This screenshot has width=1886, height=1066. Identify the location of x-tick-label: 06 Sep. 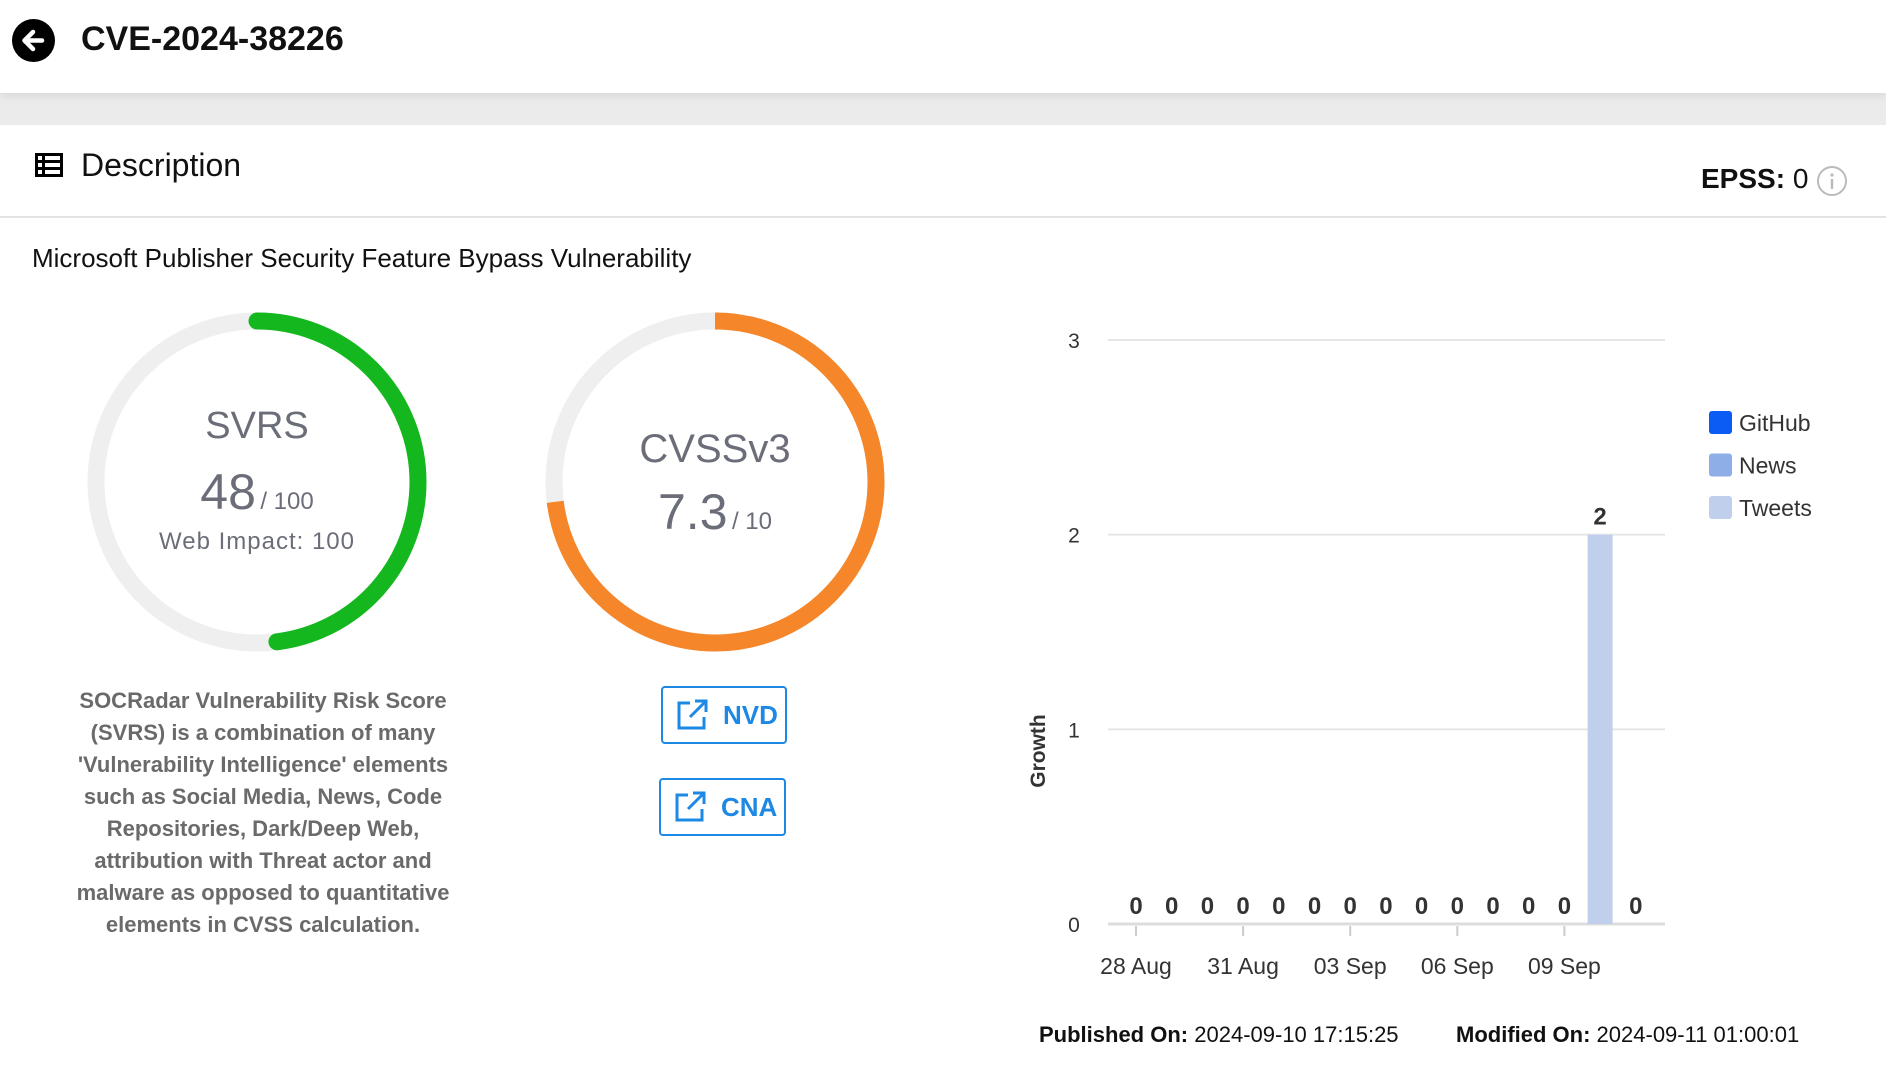
(1457, 966).